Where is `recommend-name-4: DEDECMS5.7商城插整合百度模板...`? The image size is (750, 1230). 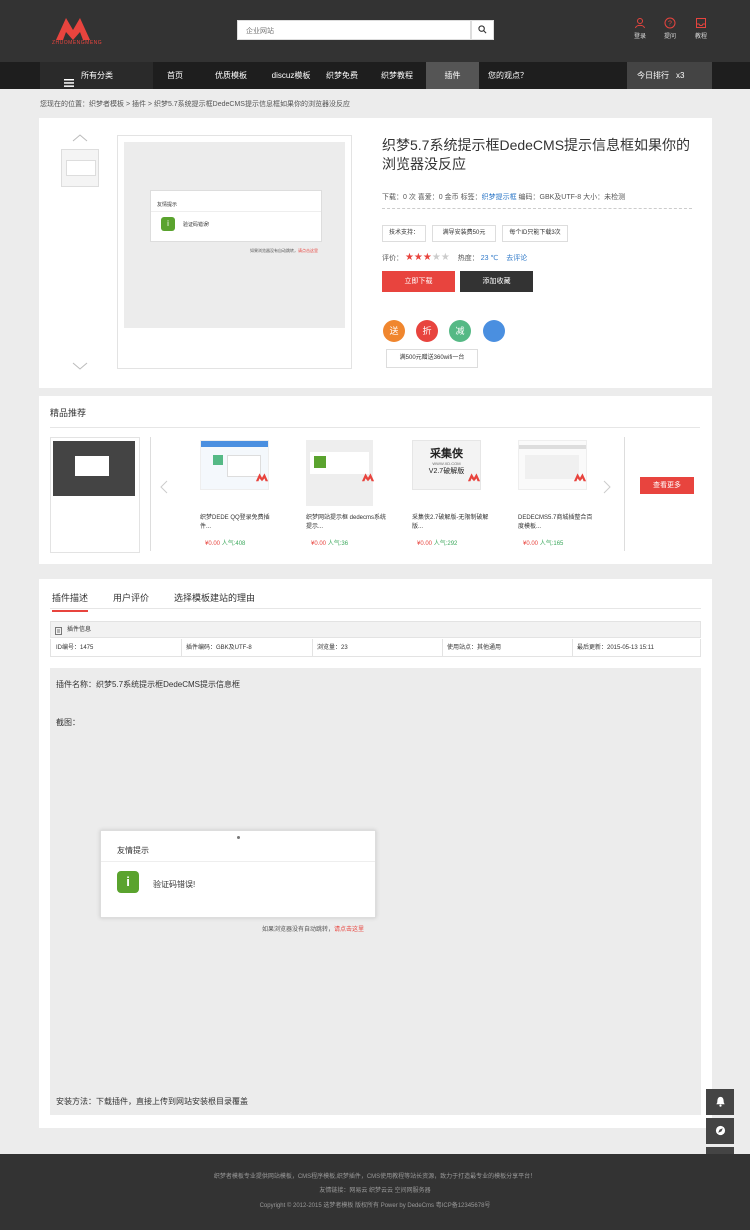 recommend-name-4: DEDECMS5.7商城插整合百度模板... is located at coordinates (558, 523).